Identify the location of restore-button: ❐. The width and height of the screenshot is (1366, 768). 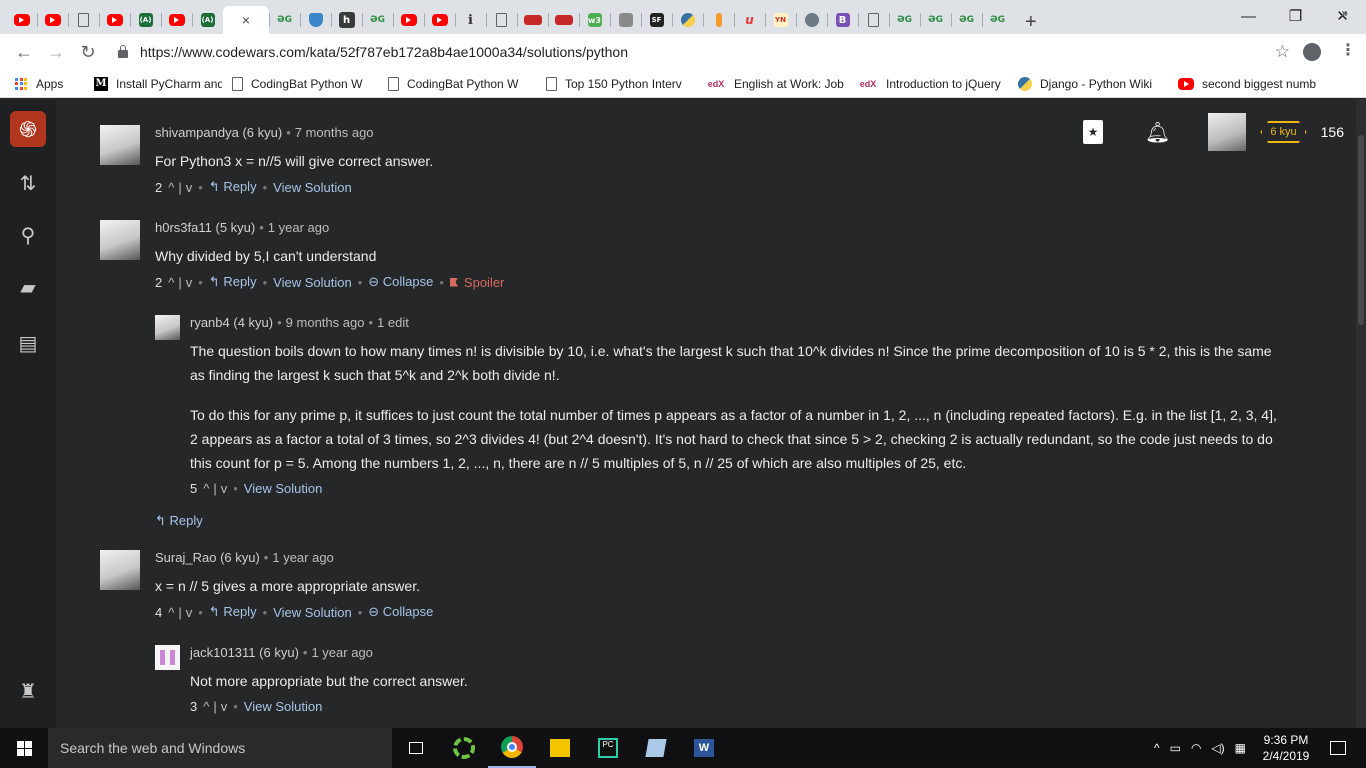
(1295, 16).